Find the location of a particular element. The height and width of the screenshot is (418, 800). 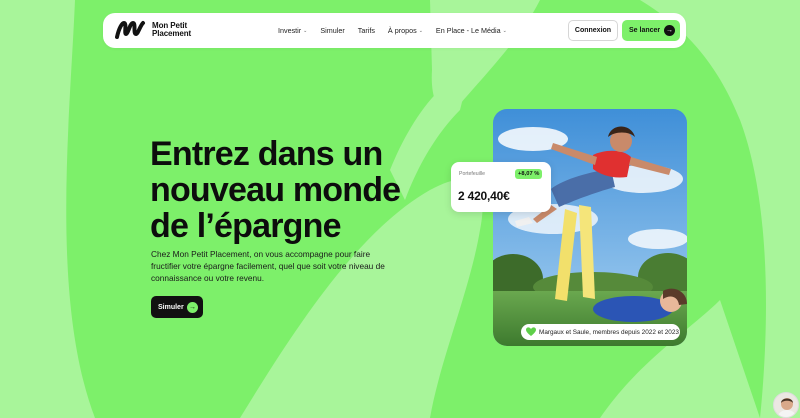

nav-item-investir: Investir ⌄ is located at coordinates (292, 30).